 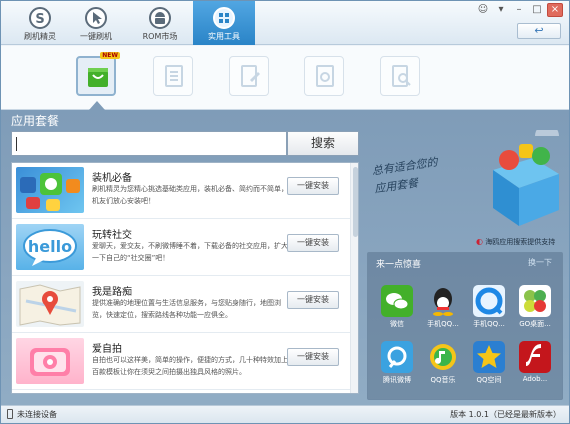 What do you see at coordinates (10, 414) in the screenshot?
I see `phone-icon` at bounding box center [10, 414].